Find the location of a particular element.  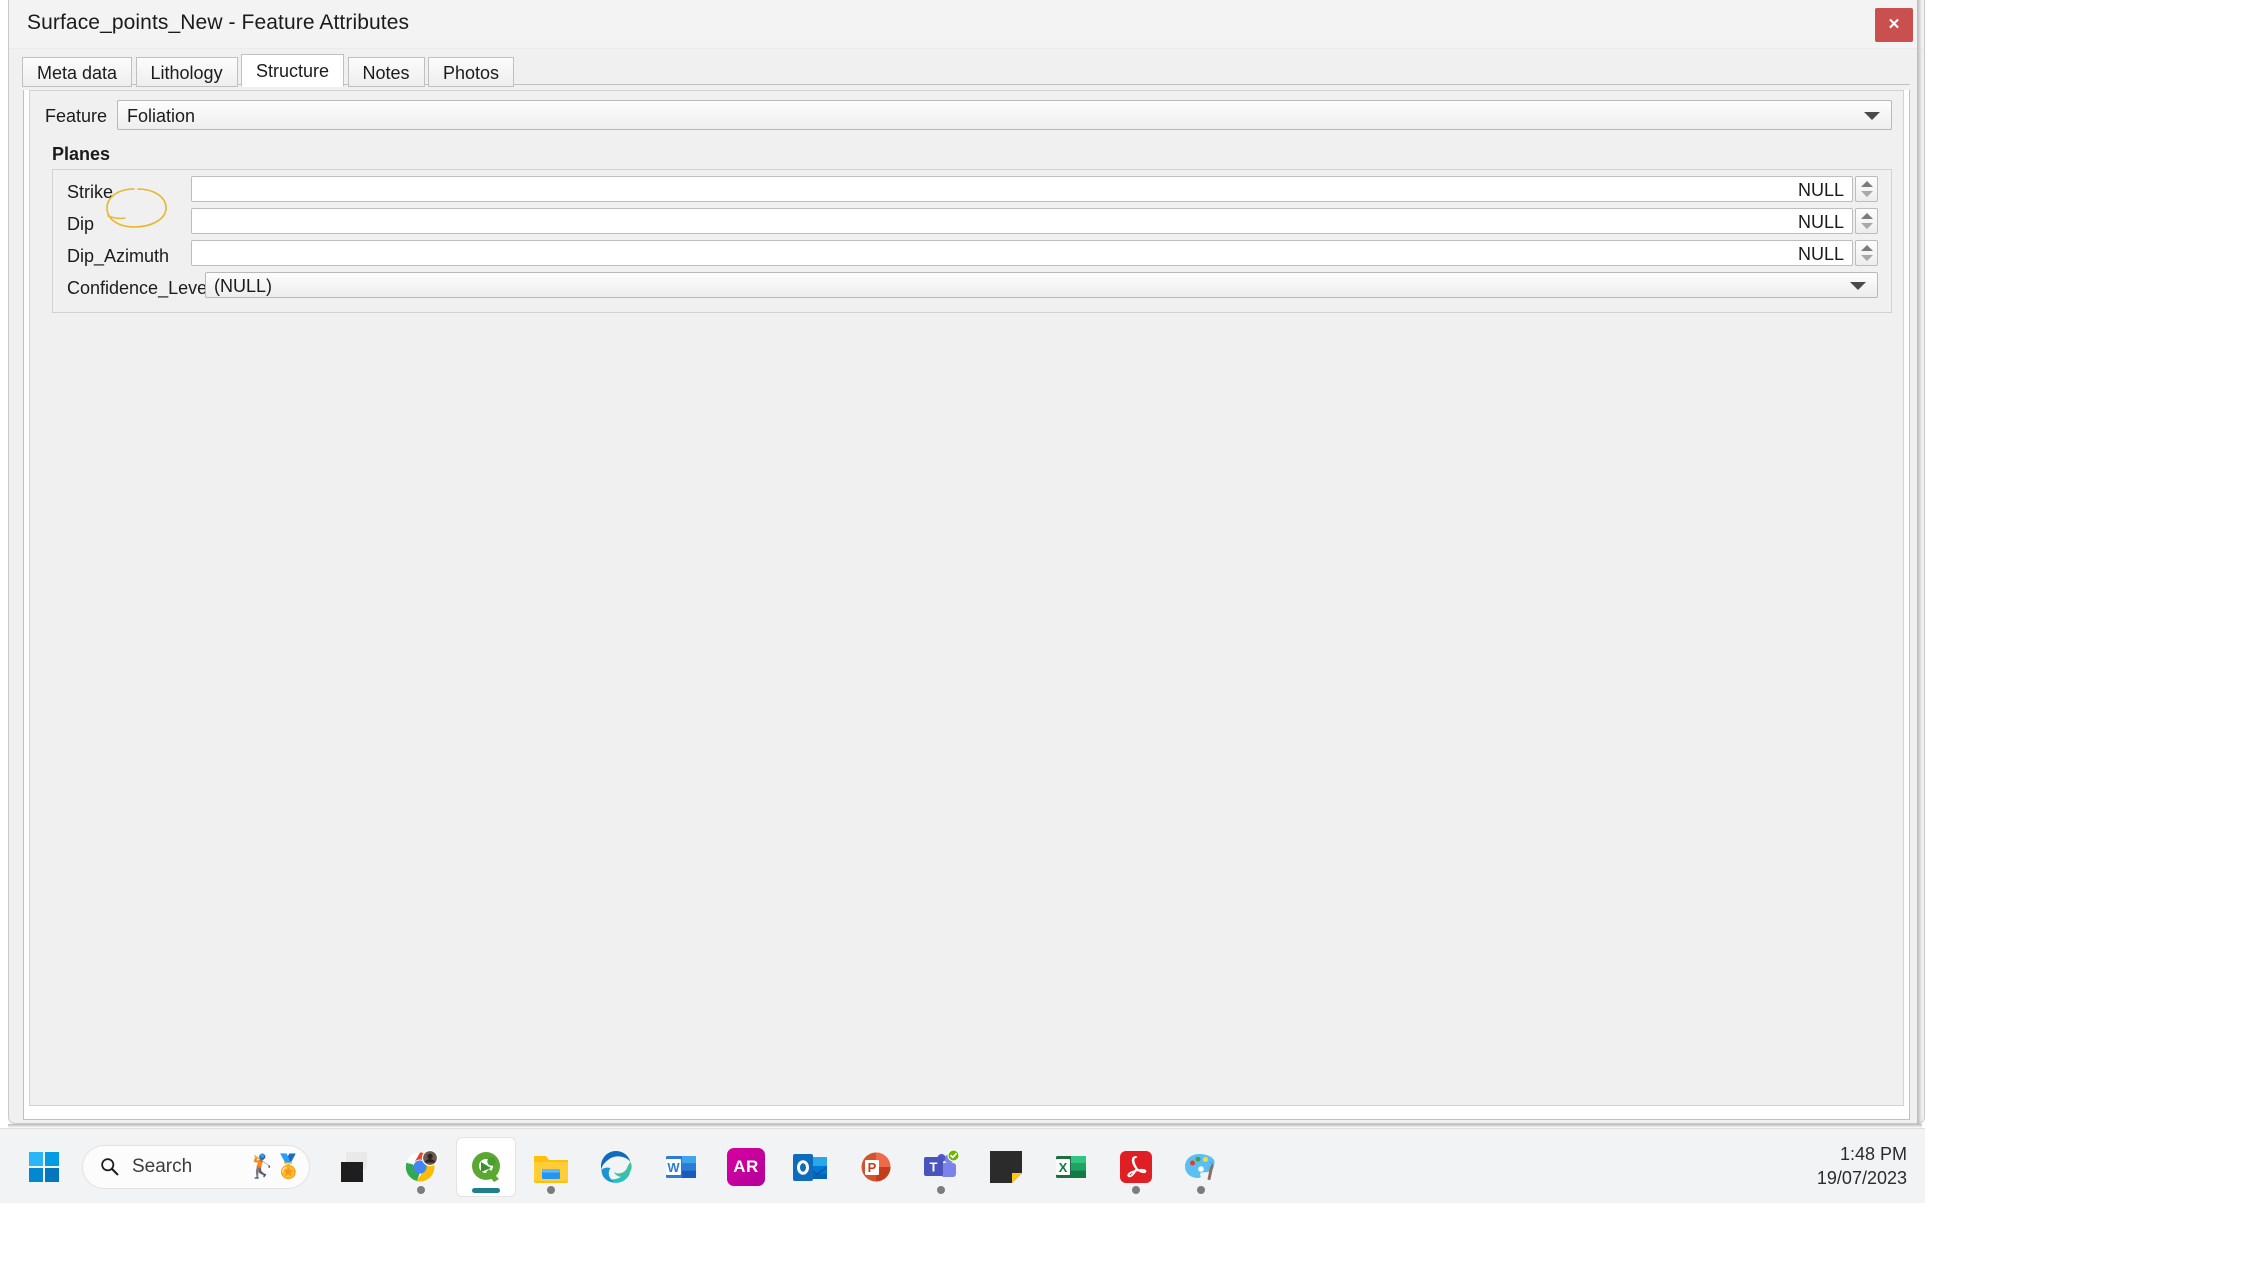

dip-stepper is located at coordinates (1866, 221).